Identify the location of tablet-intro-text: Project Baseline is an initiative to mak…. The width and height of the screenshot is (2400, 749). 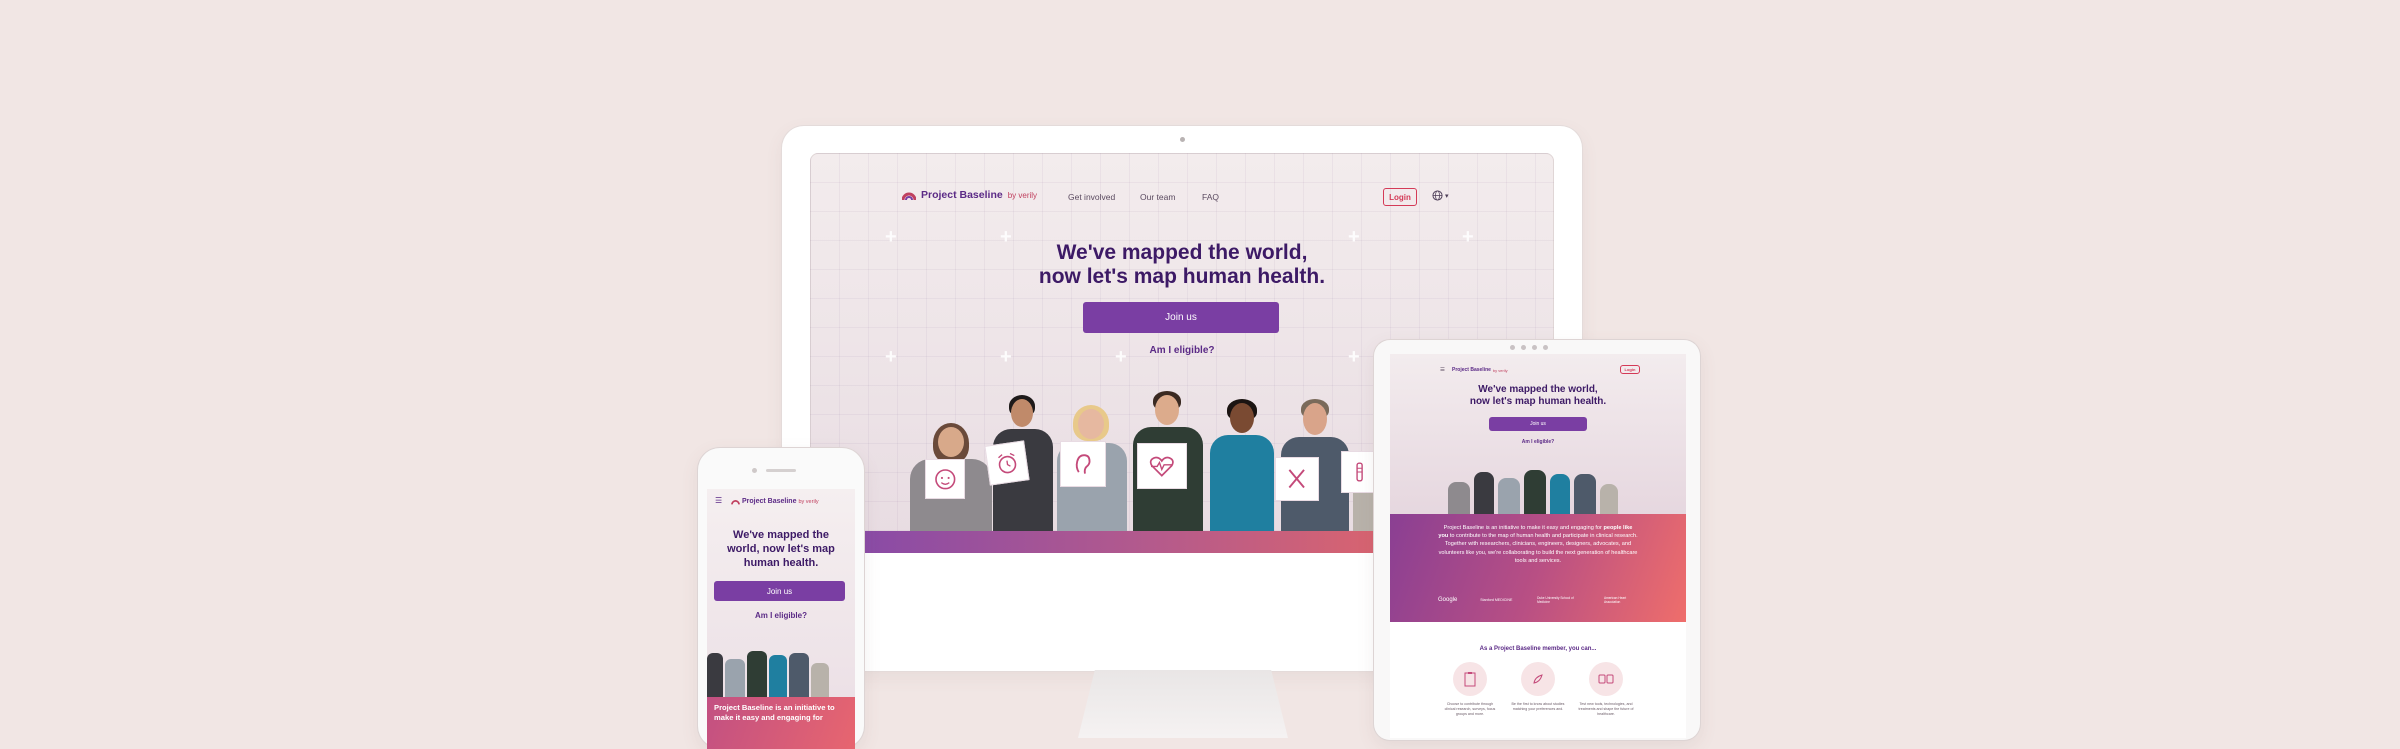
(1538, 544).